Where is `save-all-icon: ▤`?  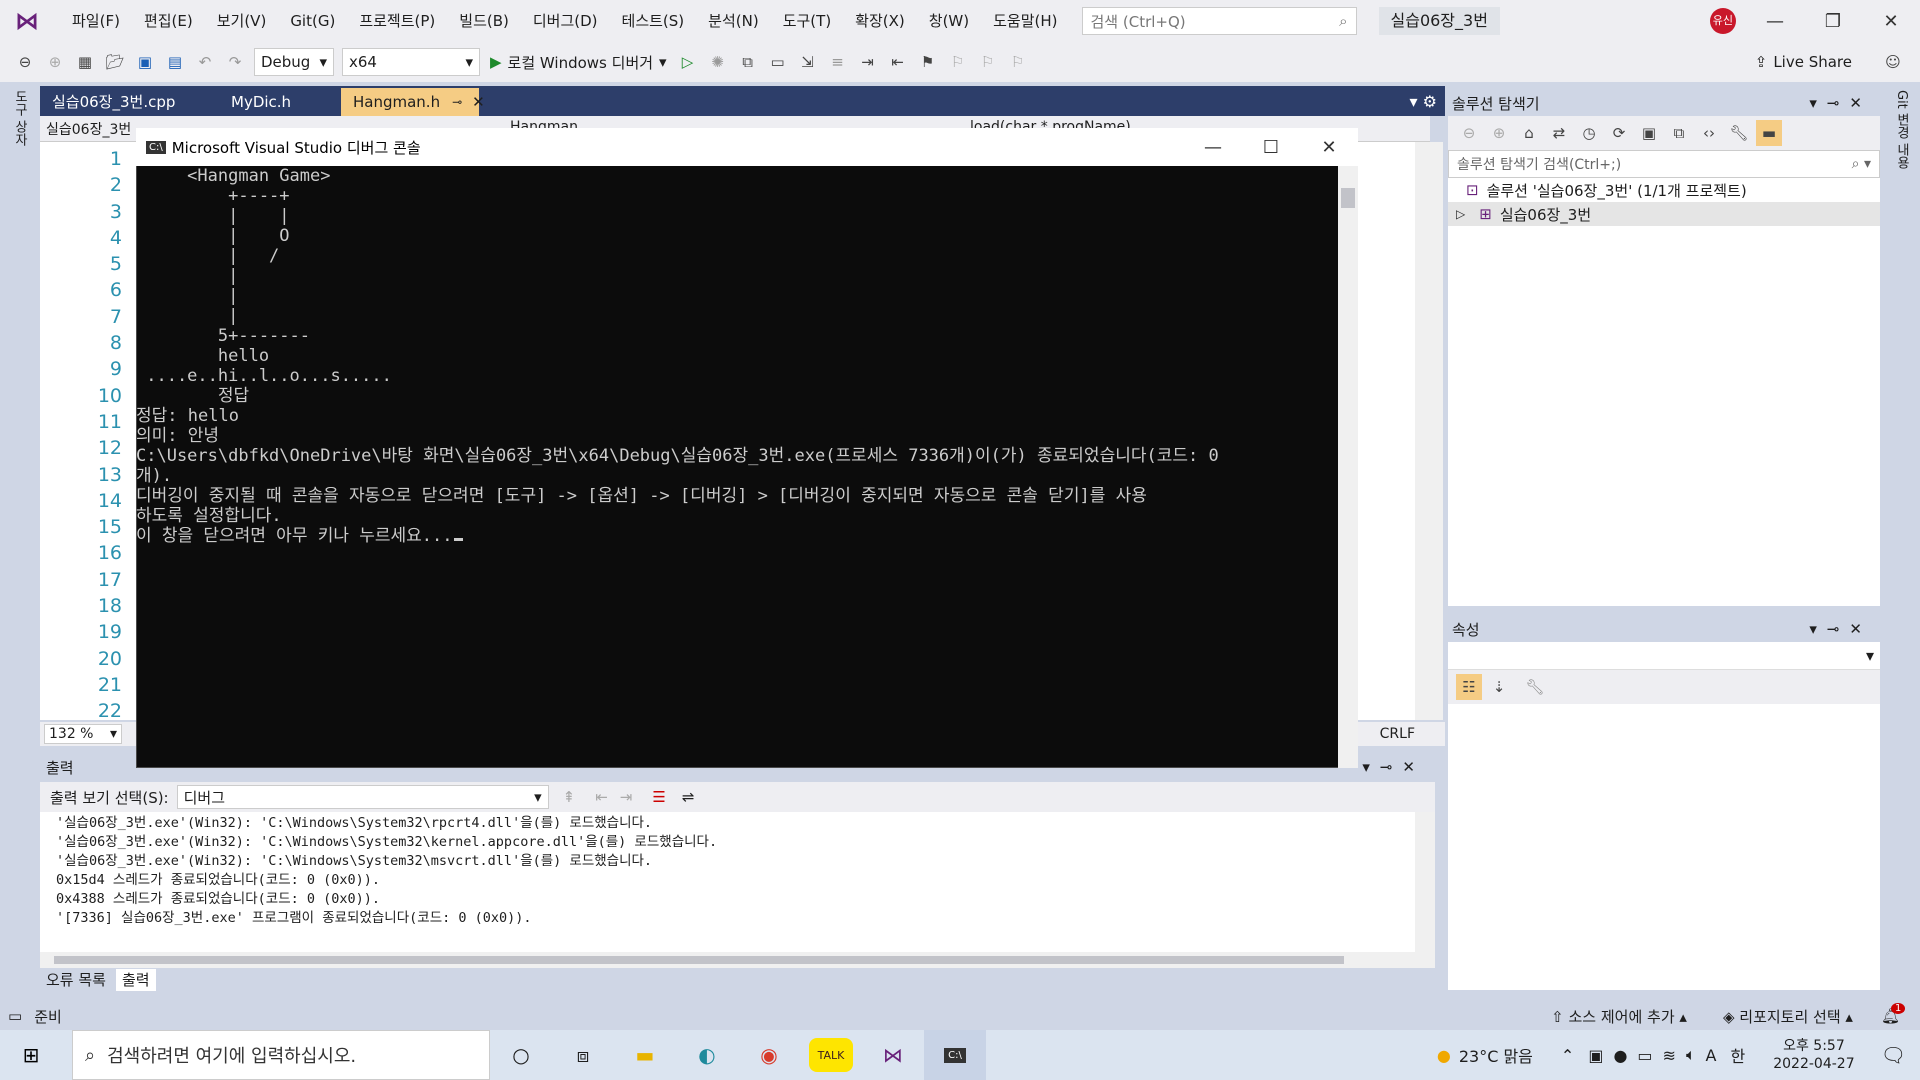 save-all-icon: ▤ is located at coordinates (175, 62).